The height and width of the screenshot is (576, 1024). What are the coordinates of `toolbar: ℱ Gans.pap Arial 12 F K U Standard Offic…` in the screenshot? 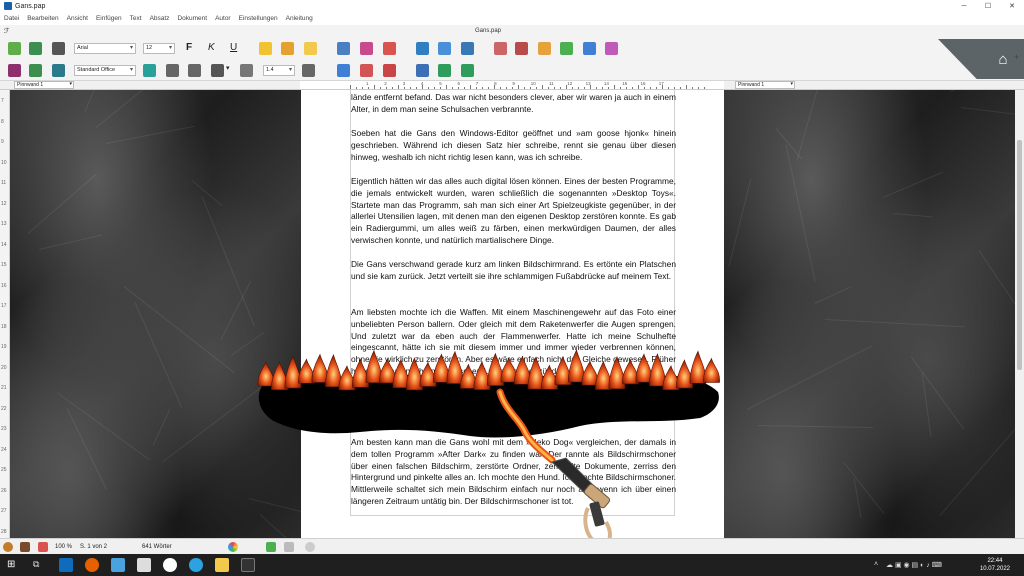 It's located at (512, 53).